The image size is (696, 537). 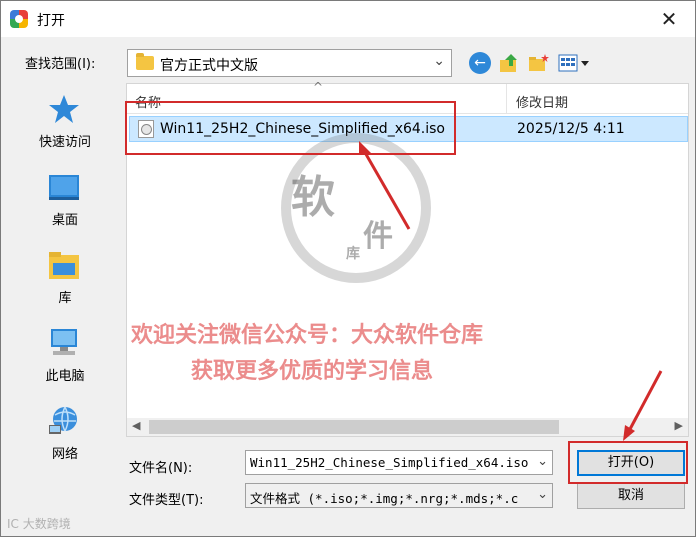 What do you see at coordinates (312, 371) in the screenshot?
I see `promo-line-2: 获取更多优质的学习信息` at bounding box center [312, 371].